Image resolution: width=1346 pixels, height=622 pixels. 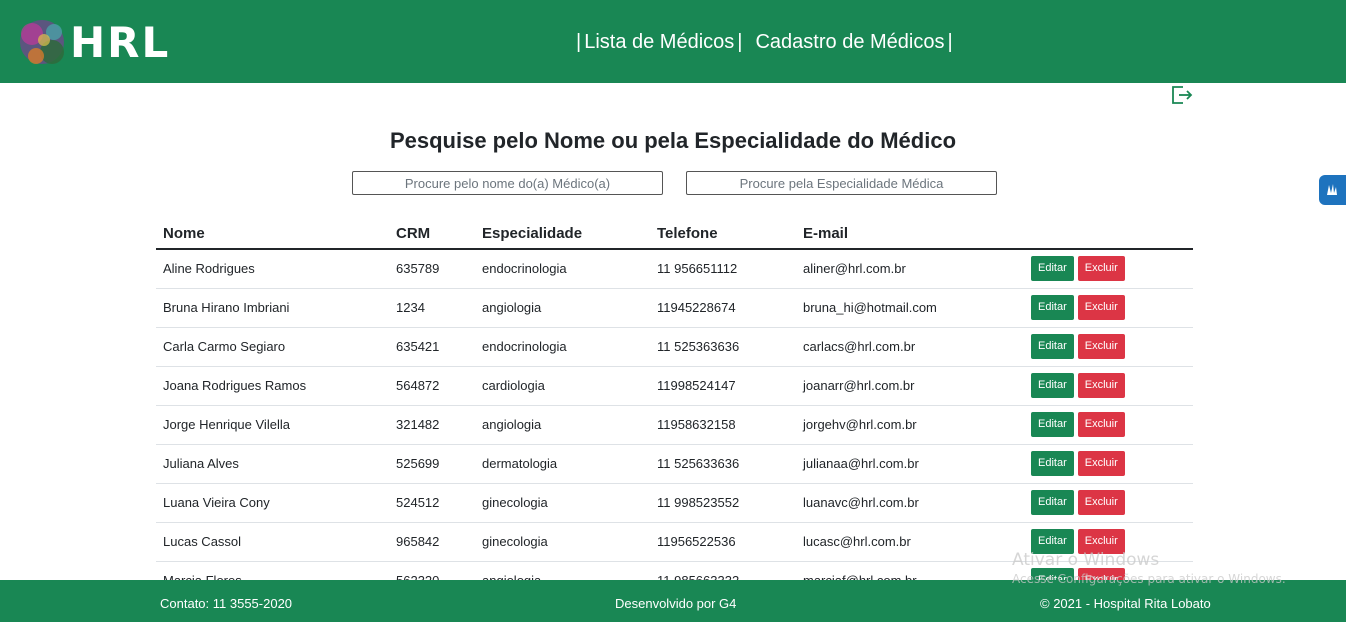 What do you see at coordinates (723, 464) in the screenshot?
I see `cell-telefone: 11 525633636` at bounding box center [723, 464].